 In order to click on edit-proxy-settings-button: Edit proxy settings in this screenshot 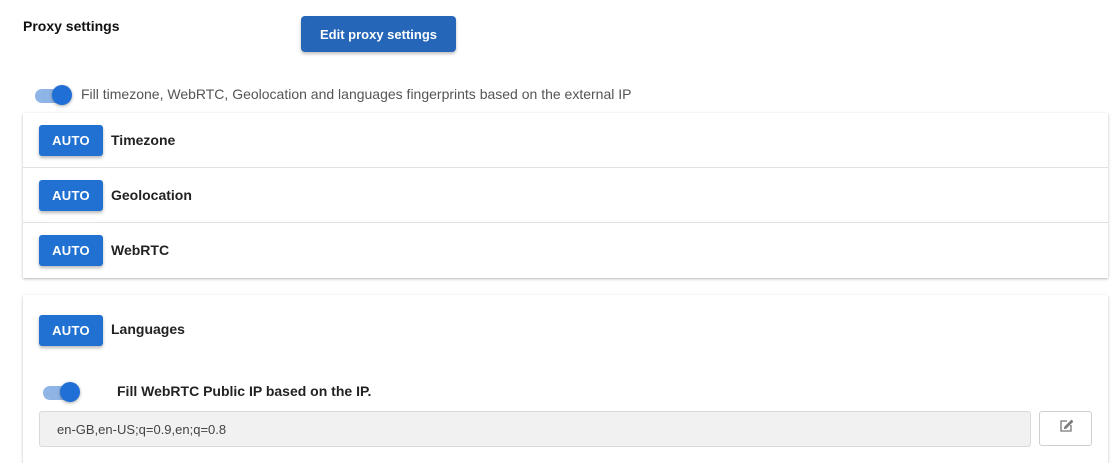, I will do `click(378, 34)`.